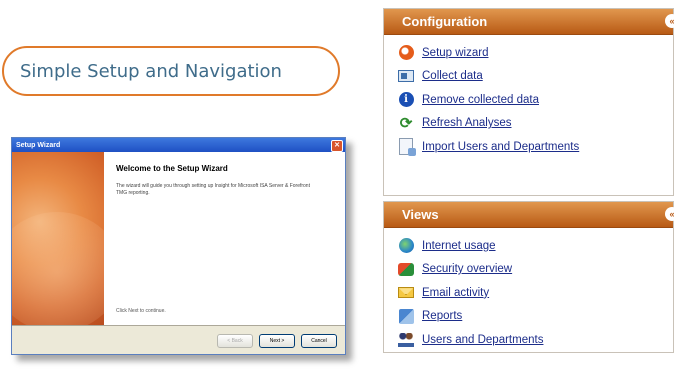  What do you see at coordinates (482, 340) in the screenshot?
I see `view-item-label: Users and Departments` at bounding box center [482, 340].